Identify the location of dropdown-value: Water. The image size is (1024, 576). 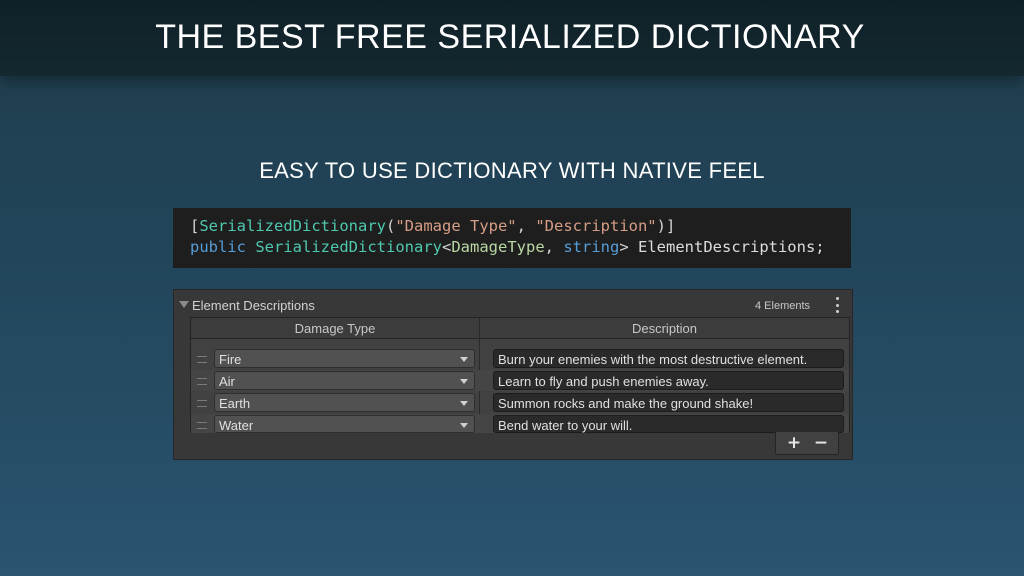
(236, 425).